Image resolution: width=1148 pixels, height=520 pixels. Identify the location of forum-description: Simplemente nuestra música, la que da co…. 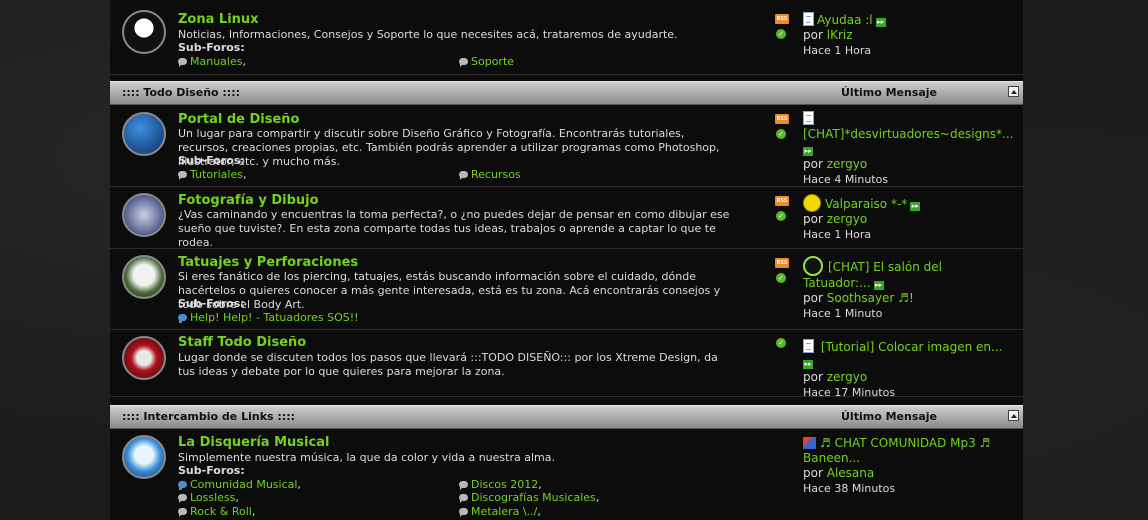
(366, 457).